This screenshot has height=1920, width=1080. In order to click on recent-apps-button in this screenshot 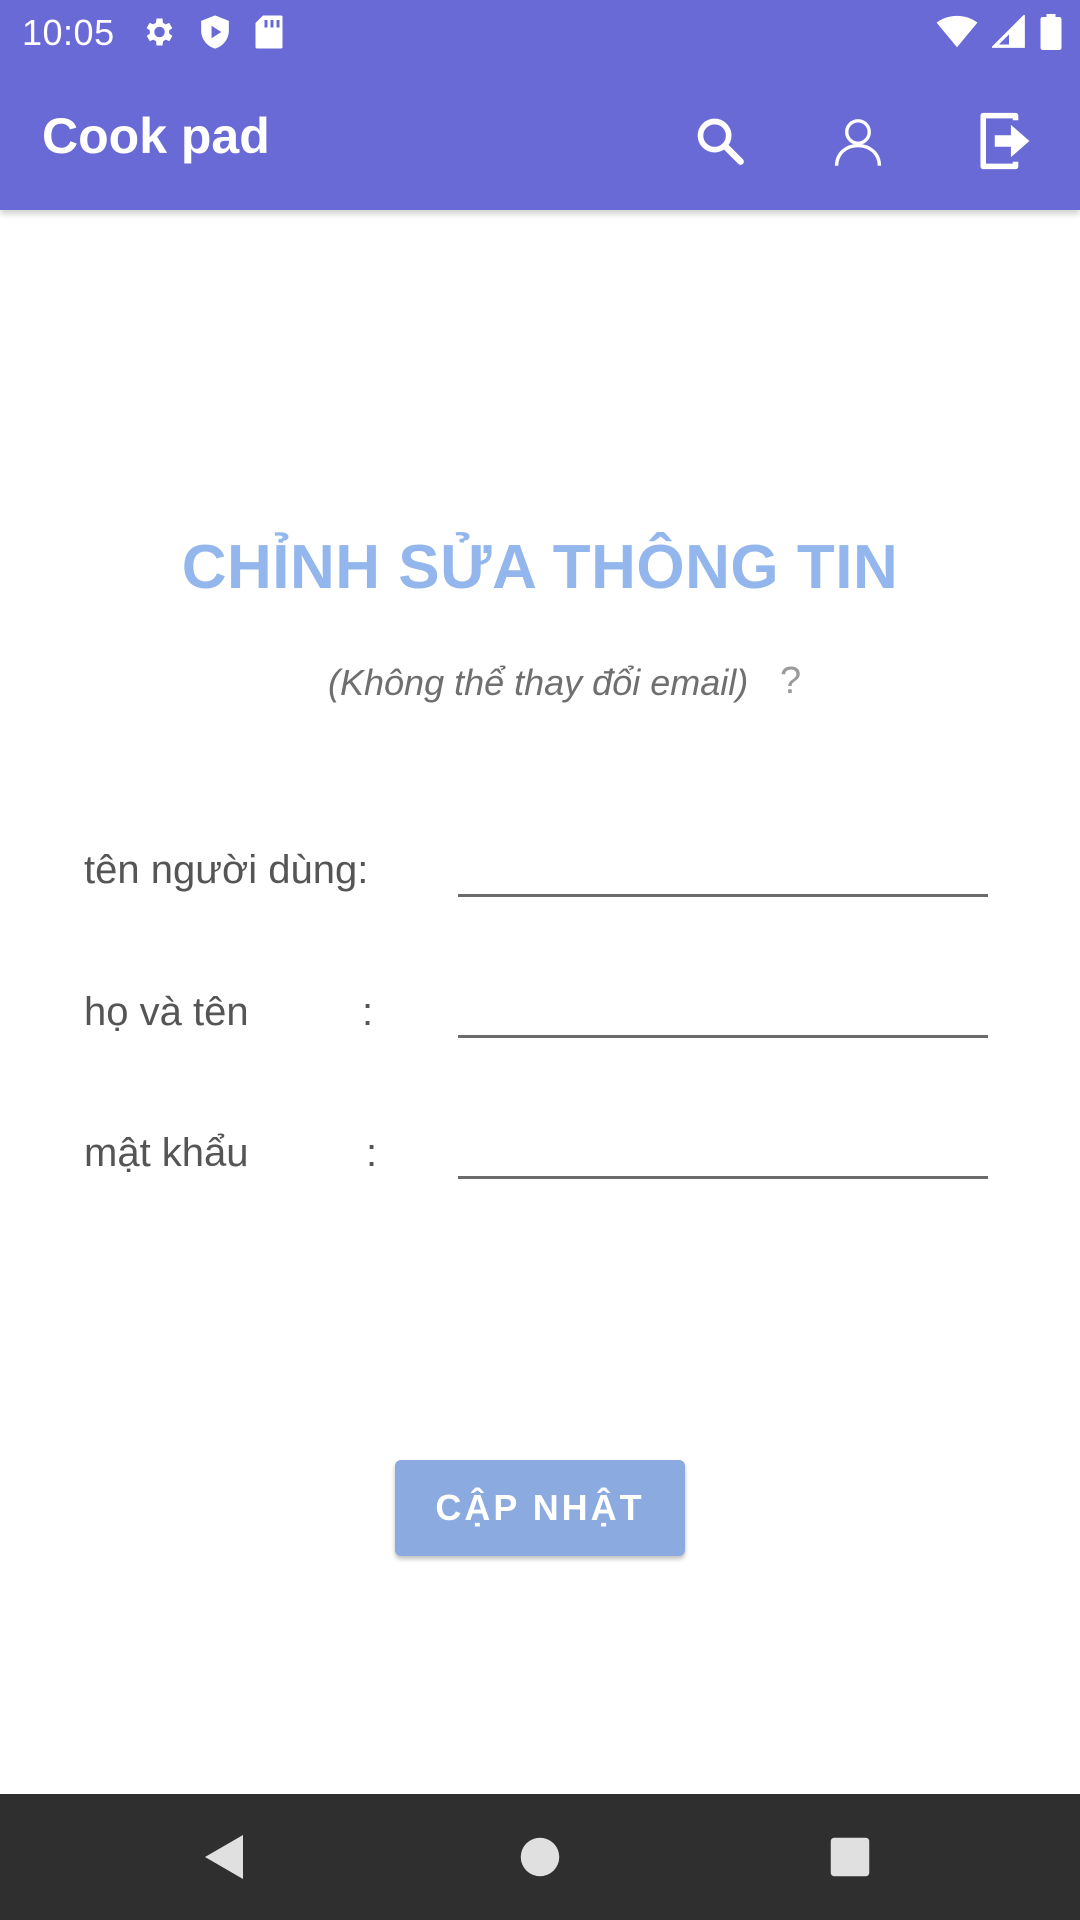, I will do `click(850, 1857)`.